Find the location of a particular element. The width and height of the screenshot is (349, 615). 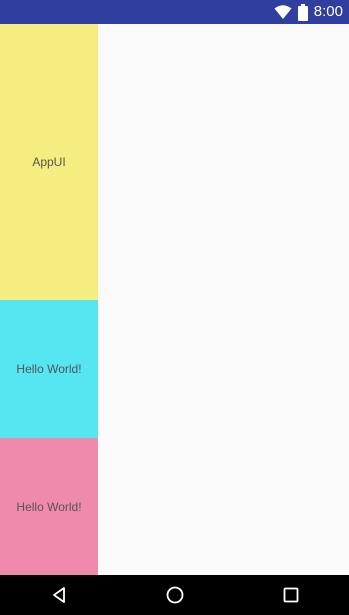

panel-hello-world-pink: Hello World! is located at coordinates (49, 506).